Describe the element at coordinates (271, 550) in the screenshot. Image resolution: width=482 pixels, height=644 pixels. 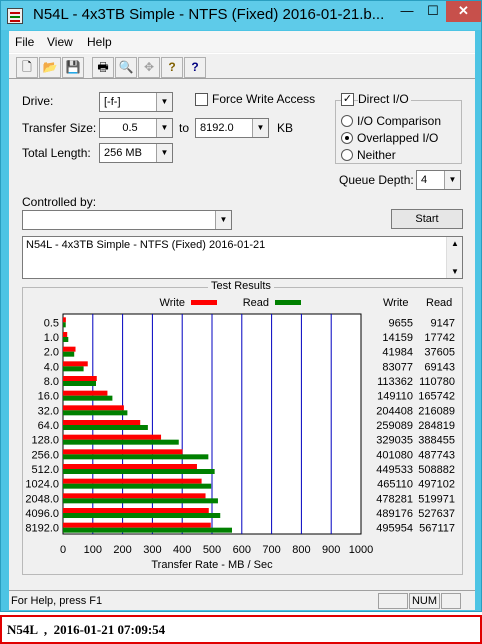
I see `x-tick-label: 700` at that location.